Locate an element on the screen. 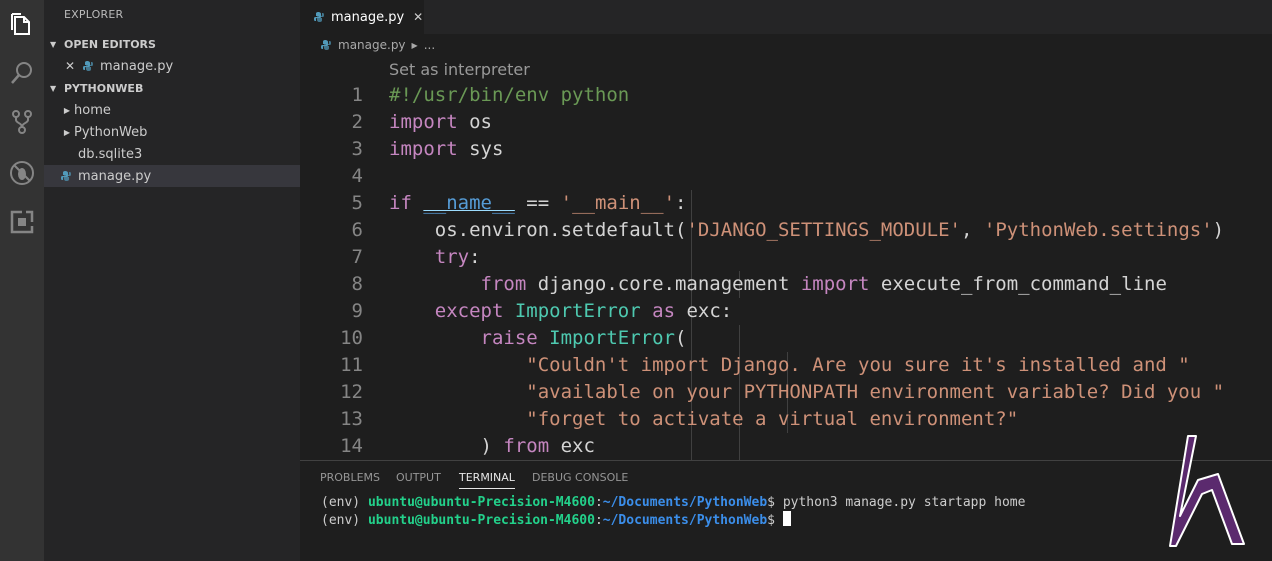 The image size is (1272, 561). workspace-label: PYTHONWEB is located at coordinates (104, 88).